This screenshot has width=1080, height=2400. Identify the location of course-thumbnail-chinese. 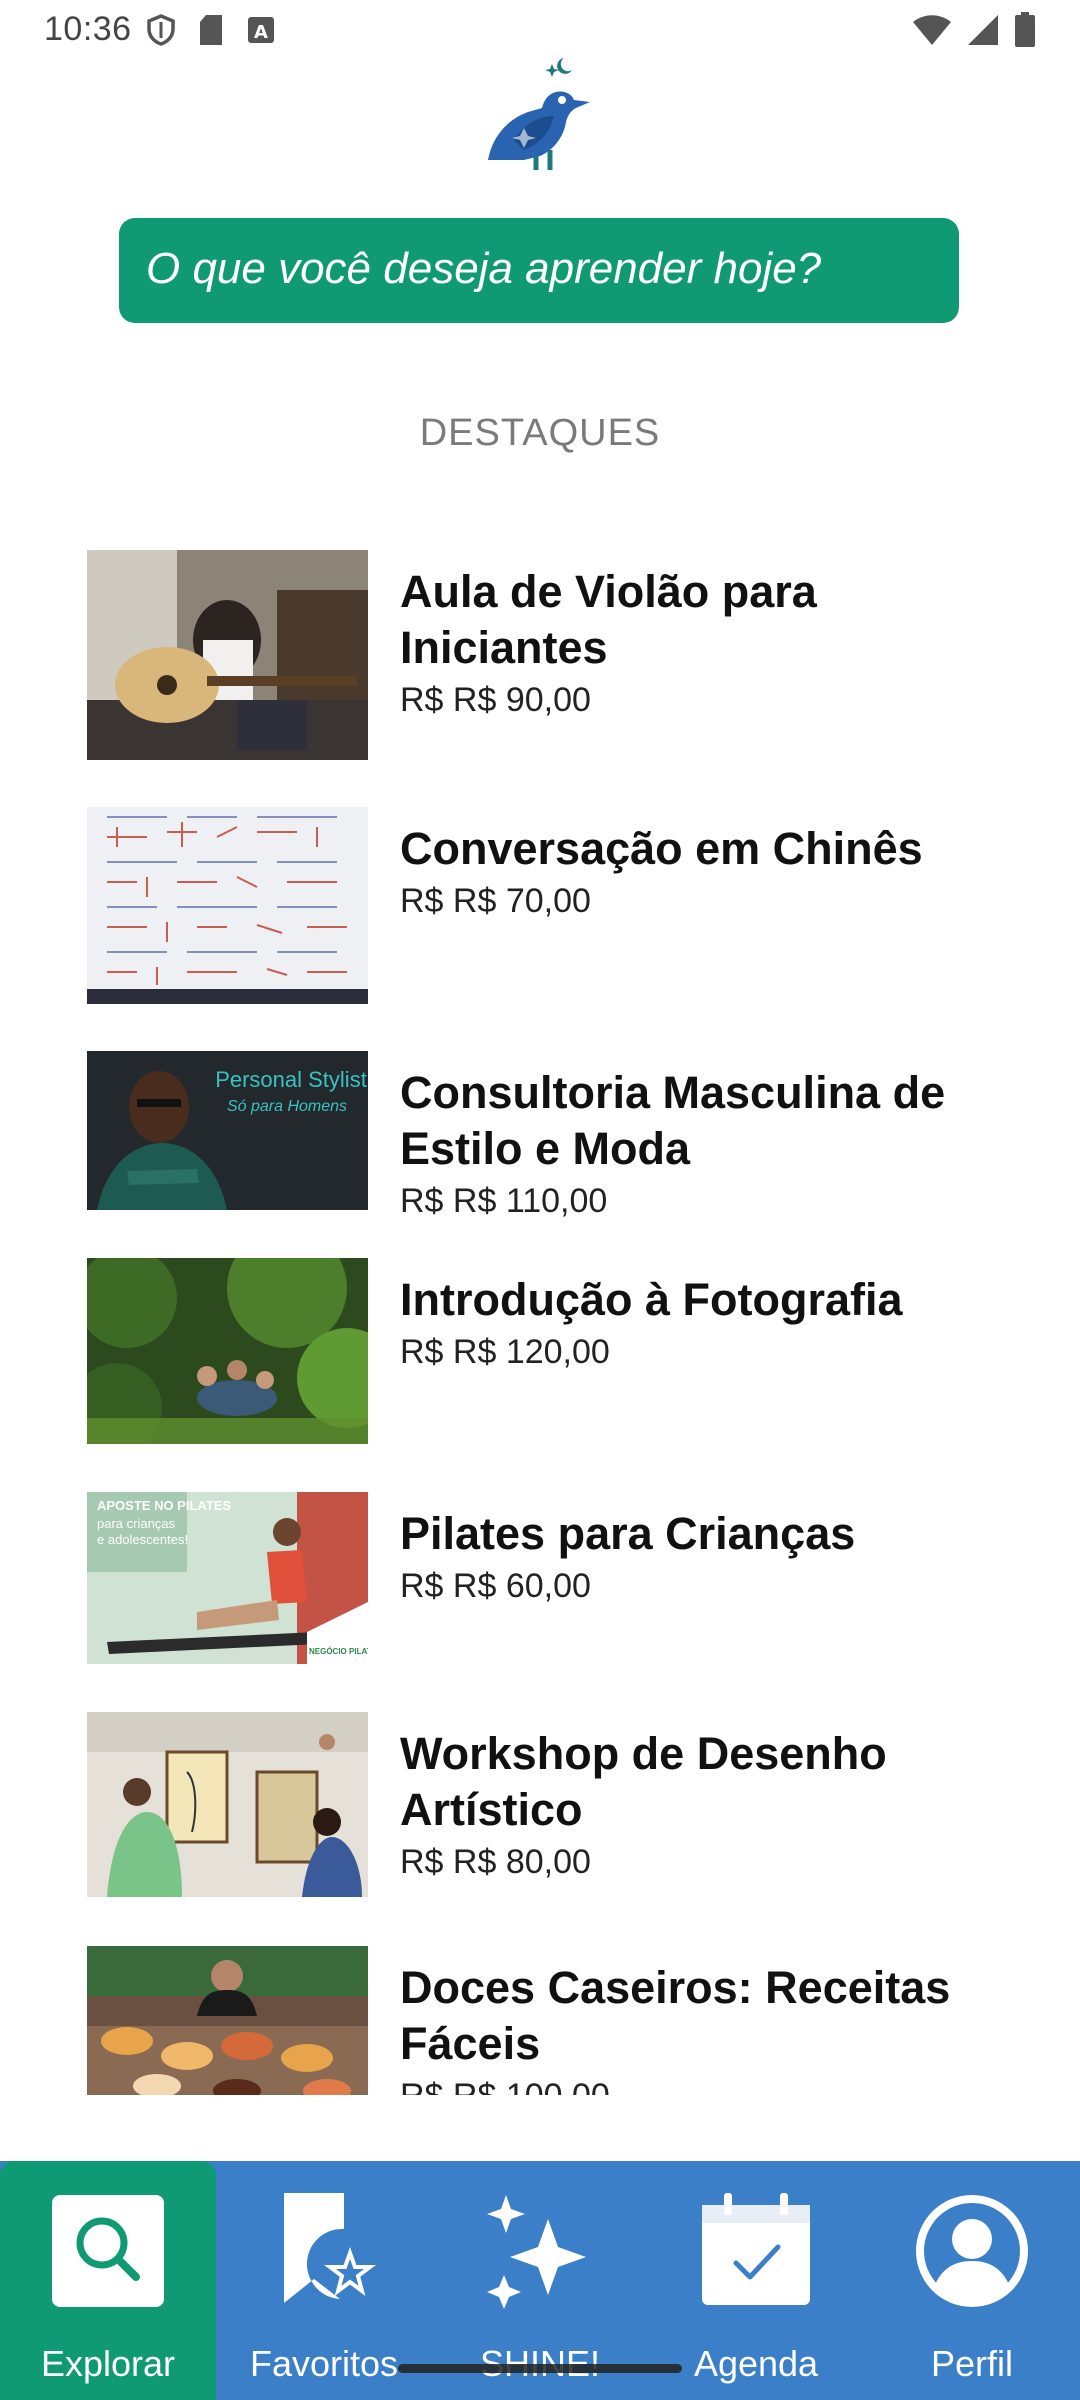
(227, 905).